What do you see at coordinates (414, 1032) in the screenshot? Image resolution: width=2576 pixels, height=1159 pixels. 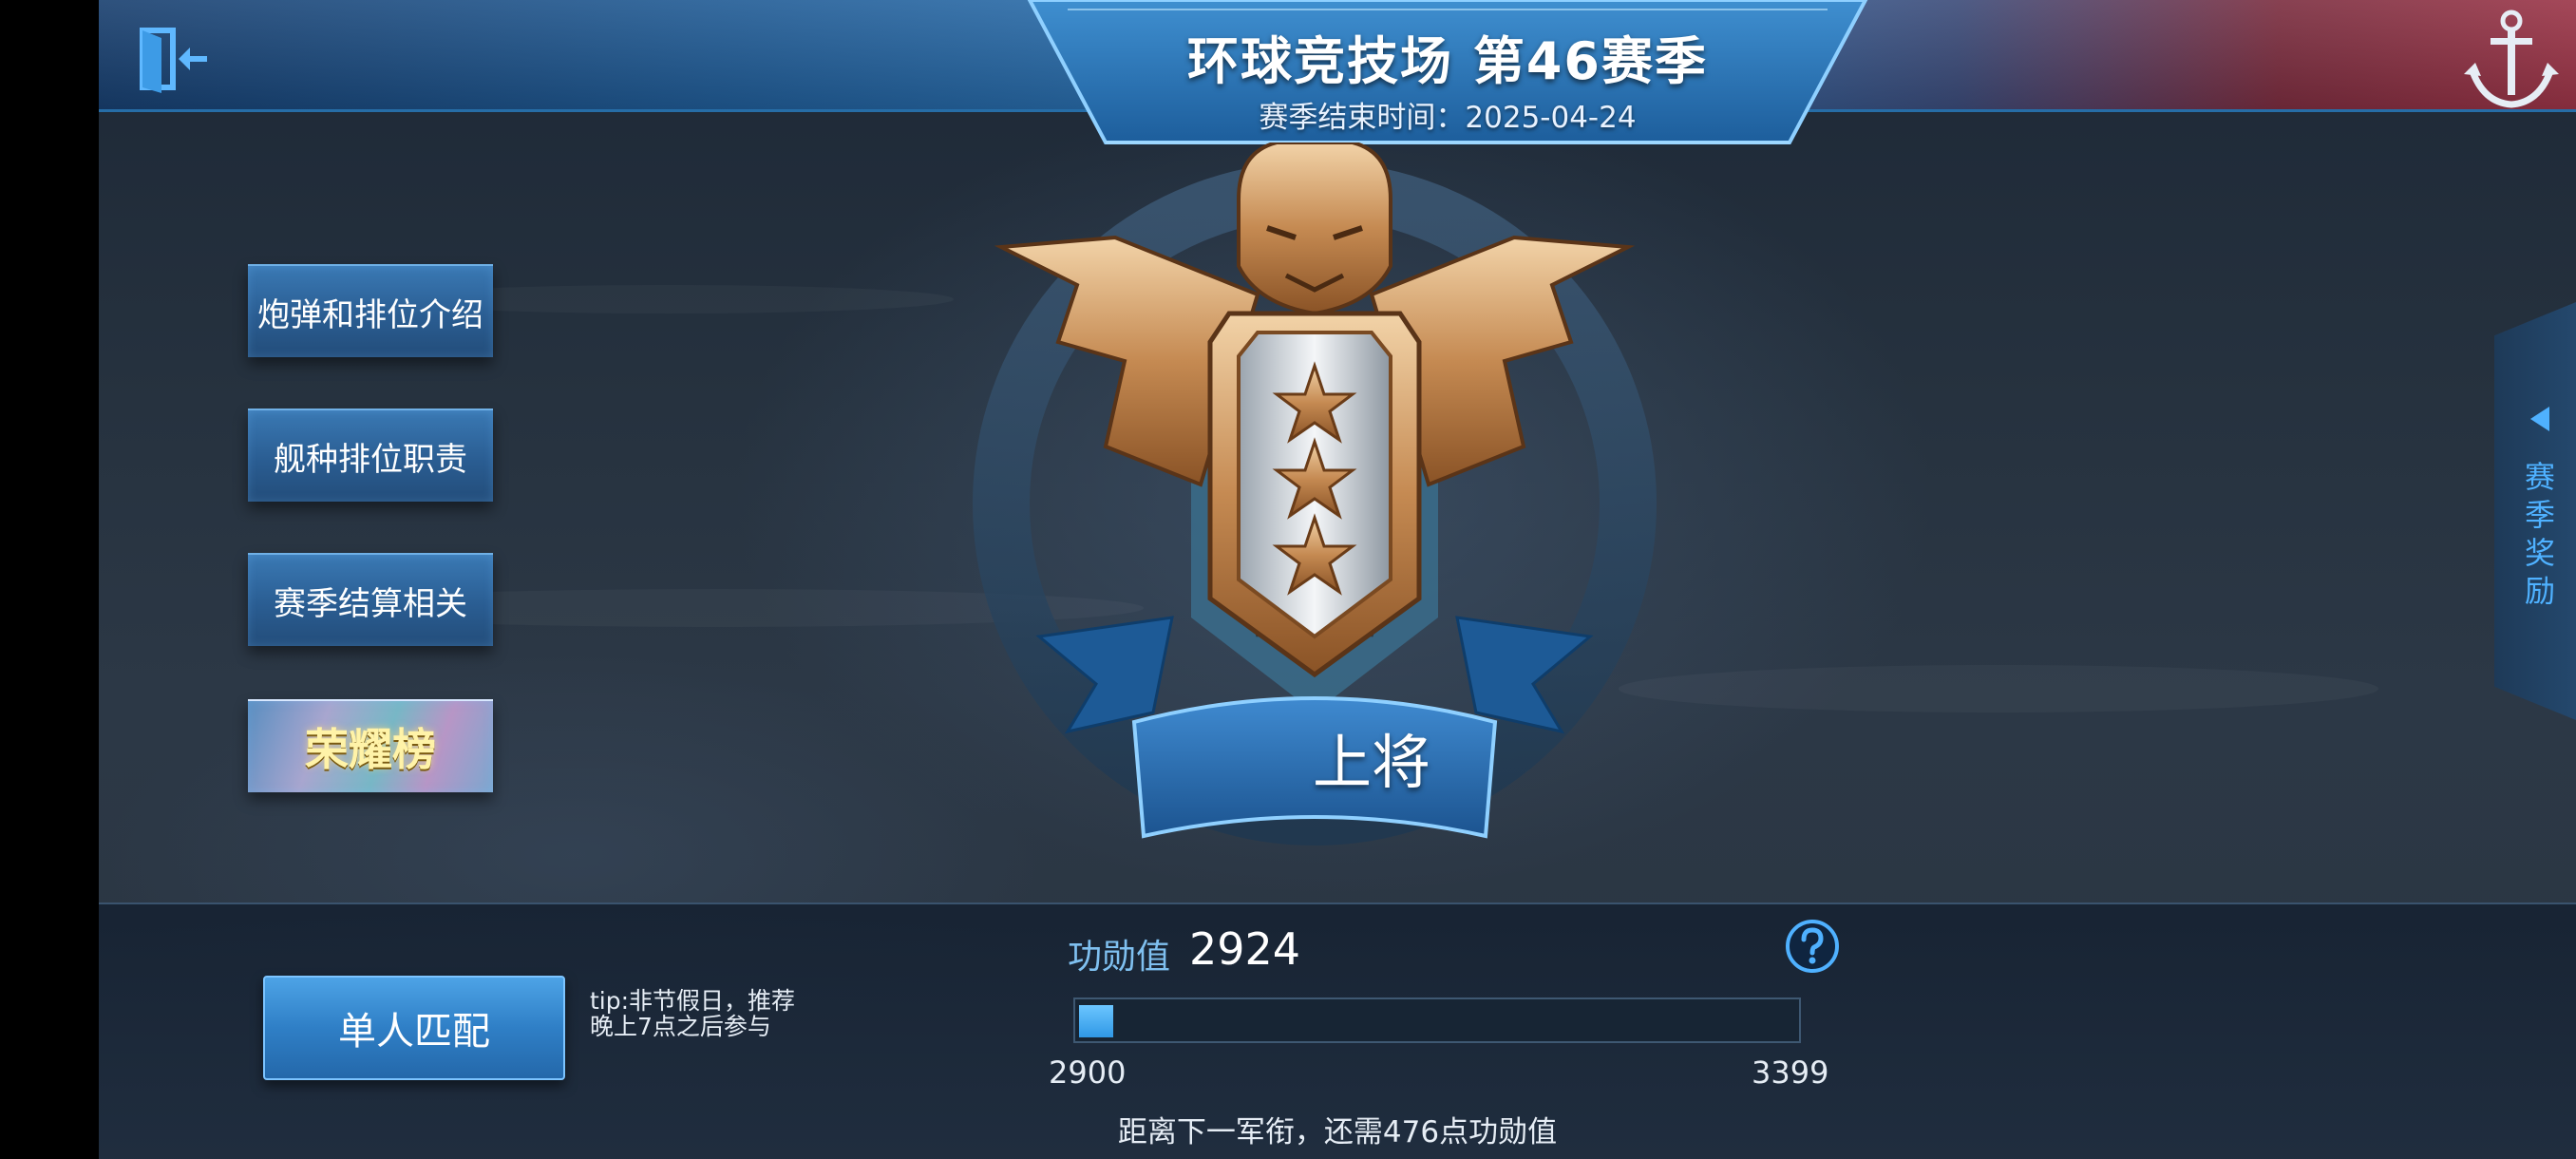 I see `solo-match-label: 单人匹配` at bounding box center [414, 1032].